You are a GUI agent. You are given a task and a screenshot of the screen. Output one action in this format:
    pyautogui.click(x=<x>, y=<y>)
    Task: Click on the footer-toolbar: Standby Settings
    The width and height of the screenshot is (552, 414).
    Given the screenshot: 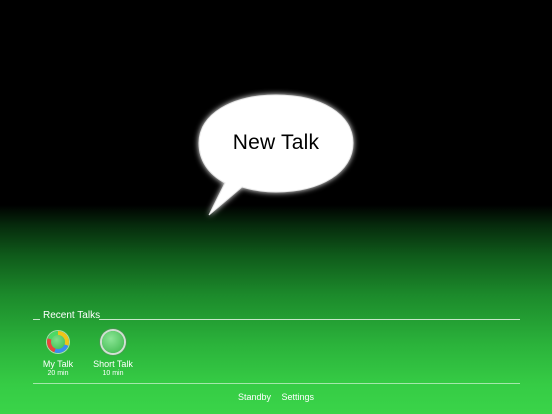 What is the action you would take?
    pyautogui.click(x=276, y=397)
    